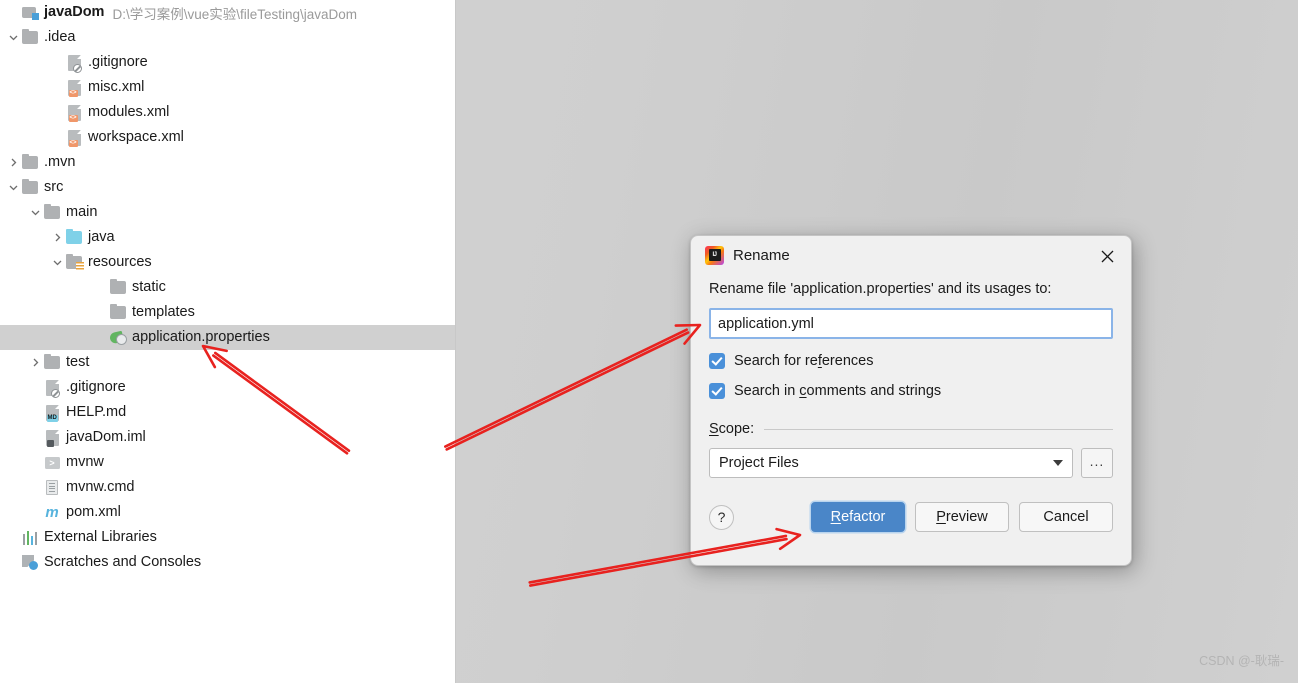 The height and width of the screenshot is (683, 1298). I want to click on scope-dropdown: Project Files, so click(891, 463).